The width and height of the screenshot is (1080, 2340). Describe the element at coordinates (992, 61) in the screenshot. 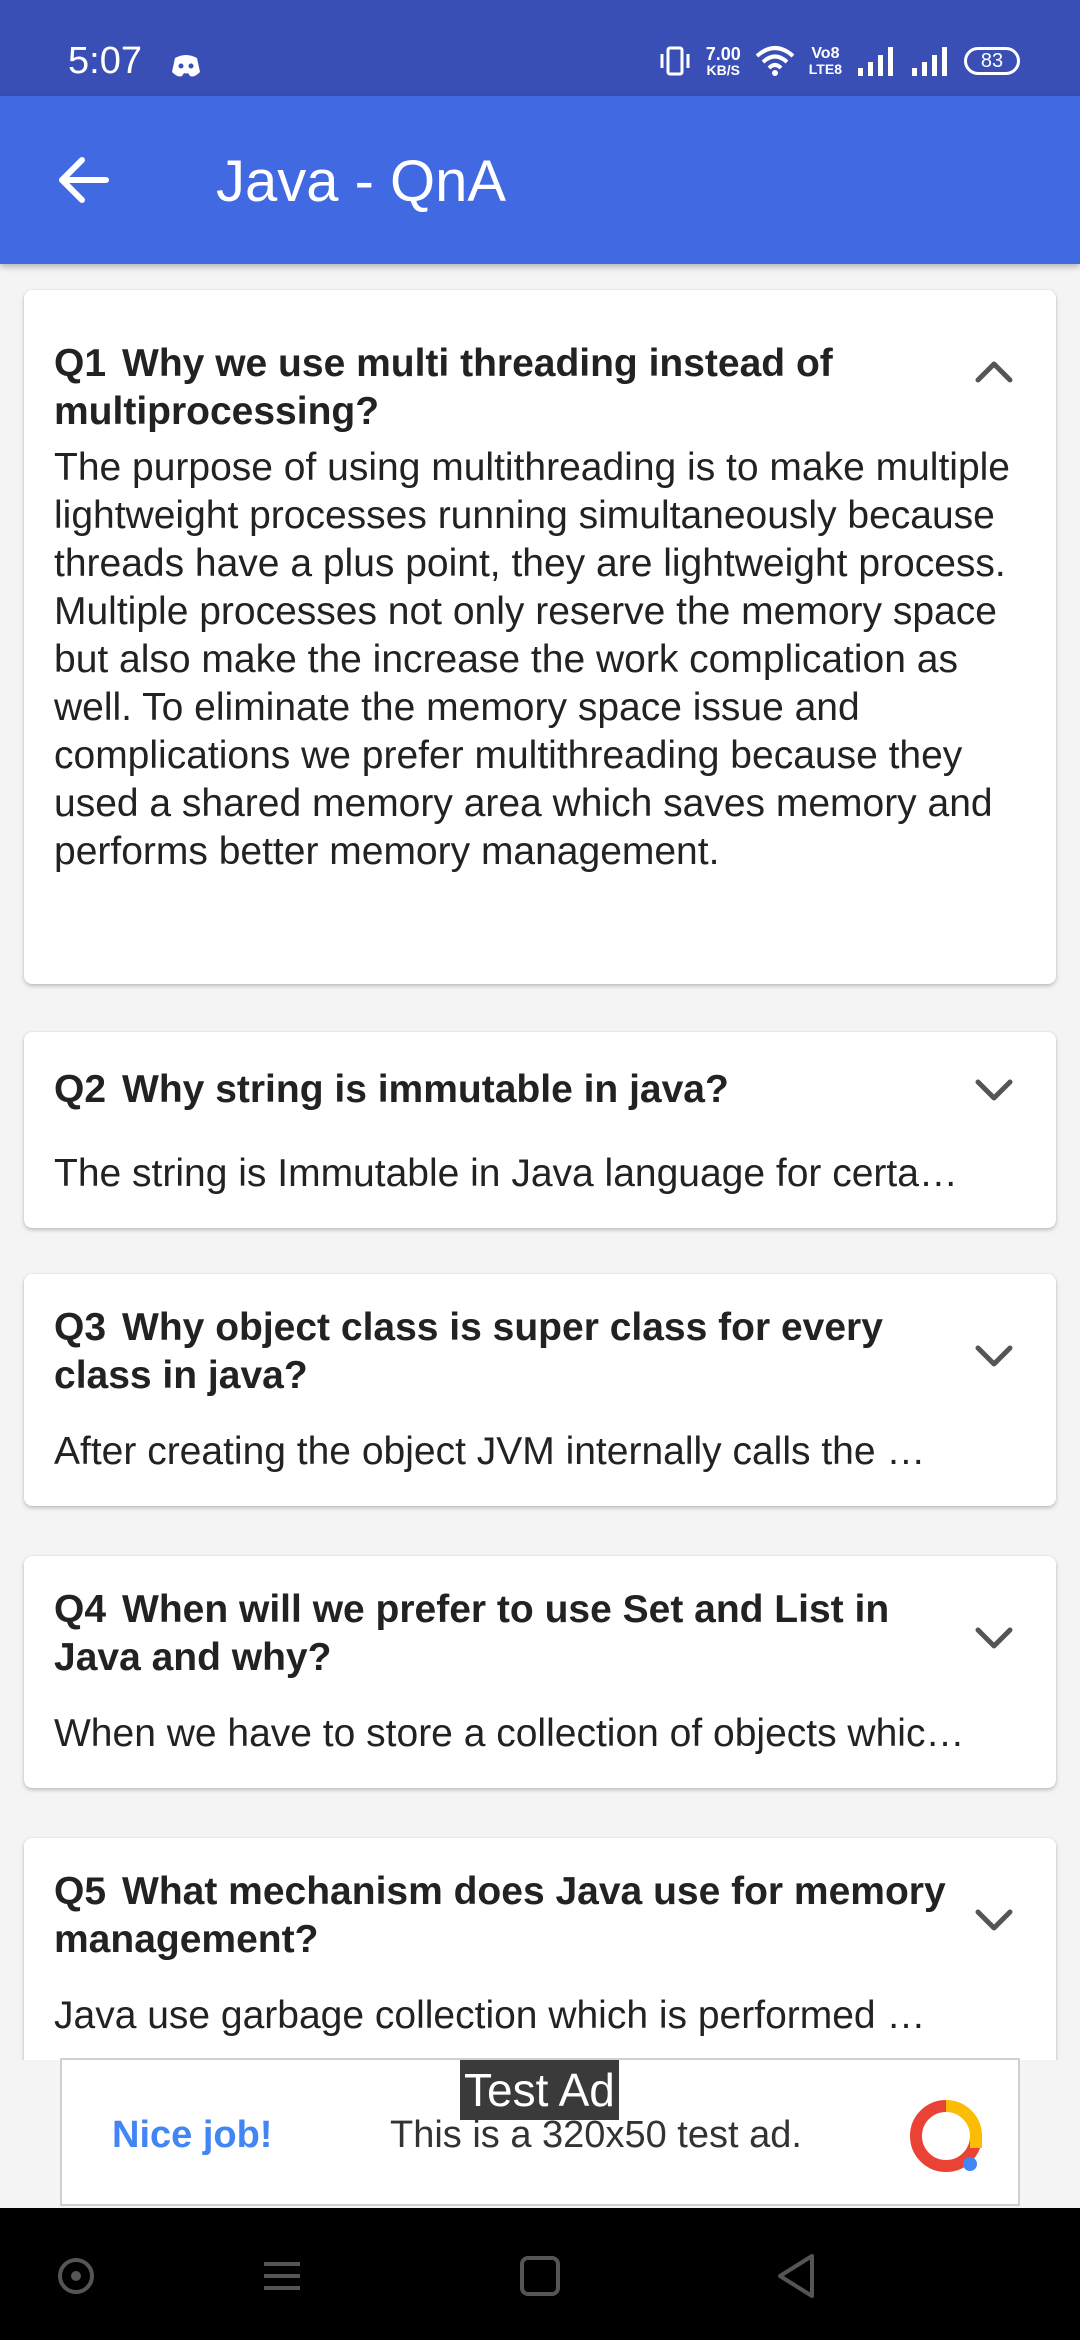

I see `battery-indicator: 83` at that location.